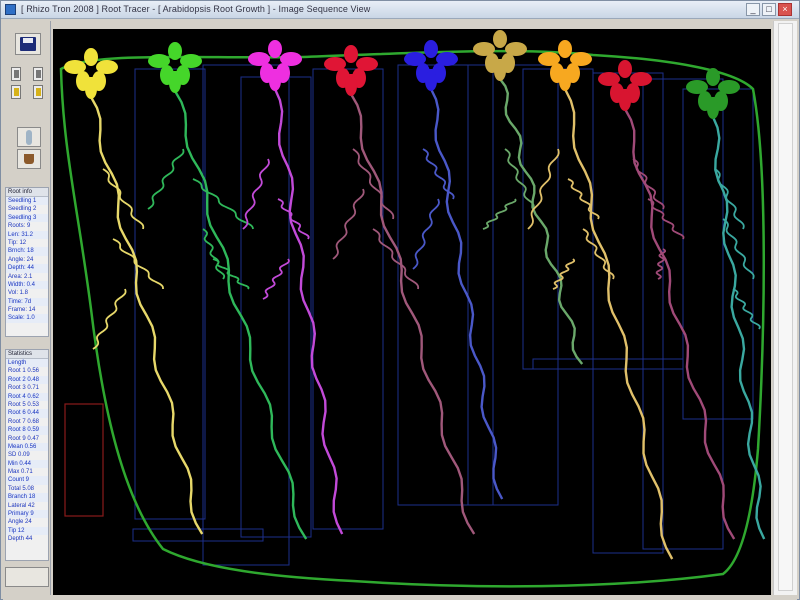 The width and height of the screenshot is (800, 600). What do you see at coordinates (565, 65) in the screenshot?
I see `plant-7-shoot` at bounding box center [565, 65].